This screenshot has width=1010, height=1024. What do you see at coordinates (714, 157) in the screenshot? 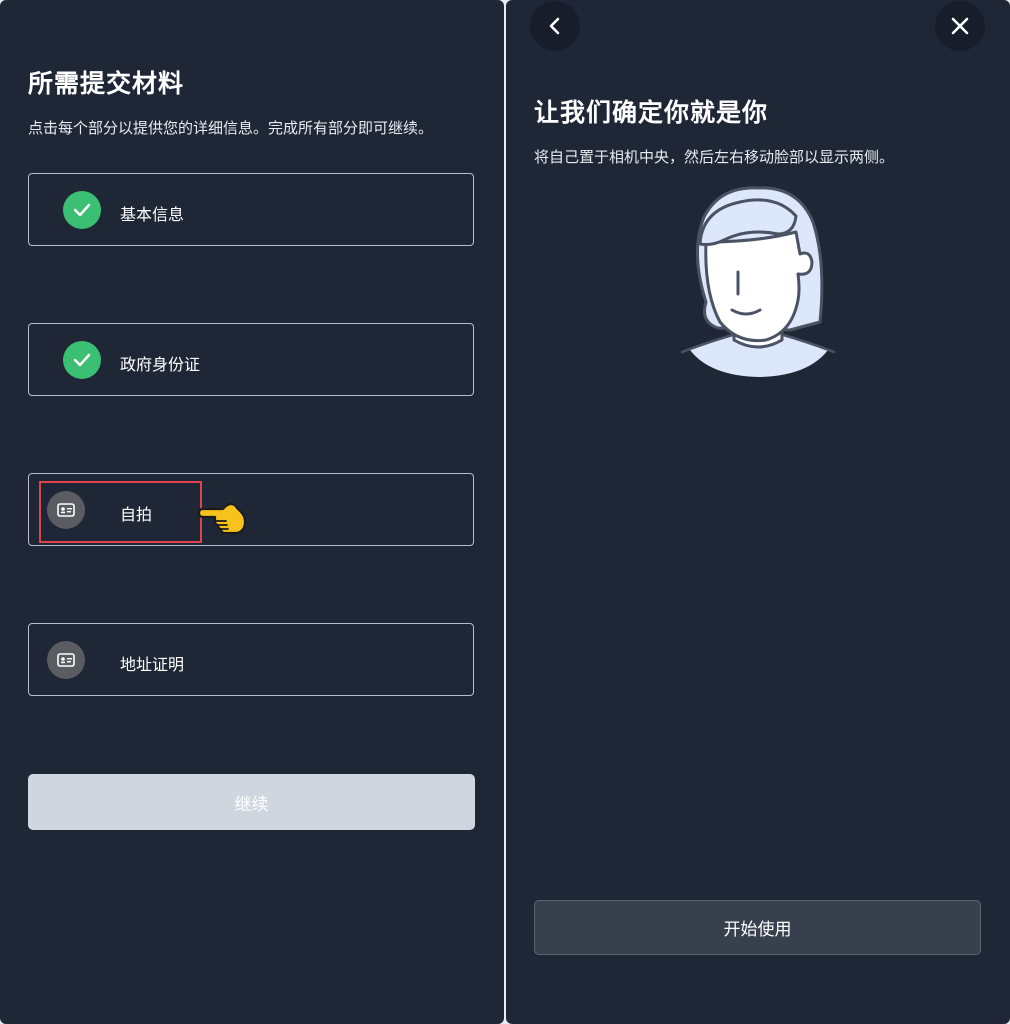
I see `page-subtitle: 将自己置于相机中央，然后左右移动脸部以显示两侧。` at bounding box center [714, 157].